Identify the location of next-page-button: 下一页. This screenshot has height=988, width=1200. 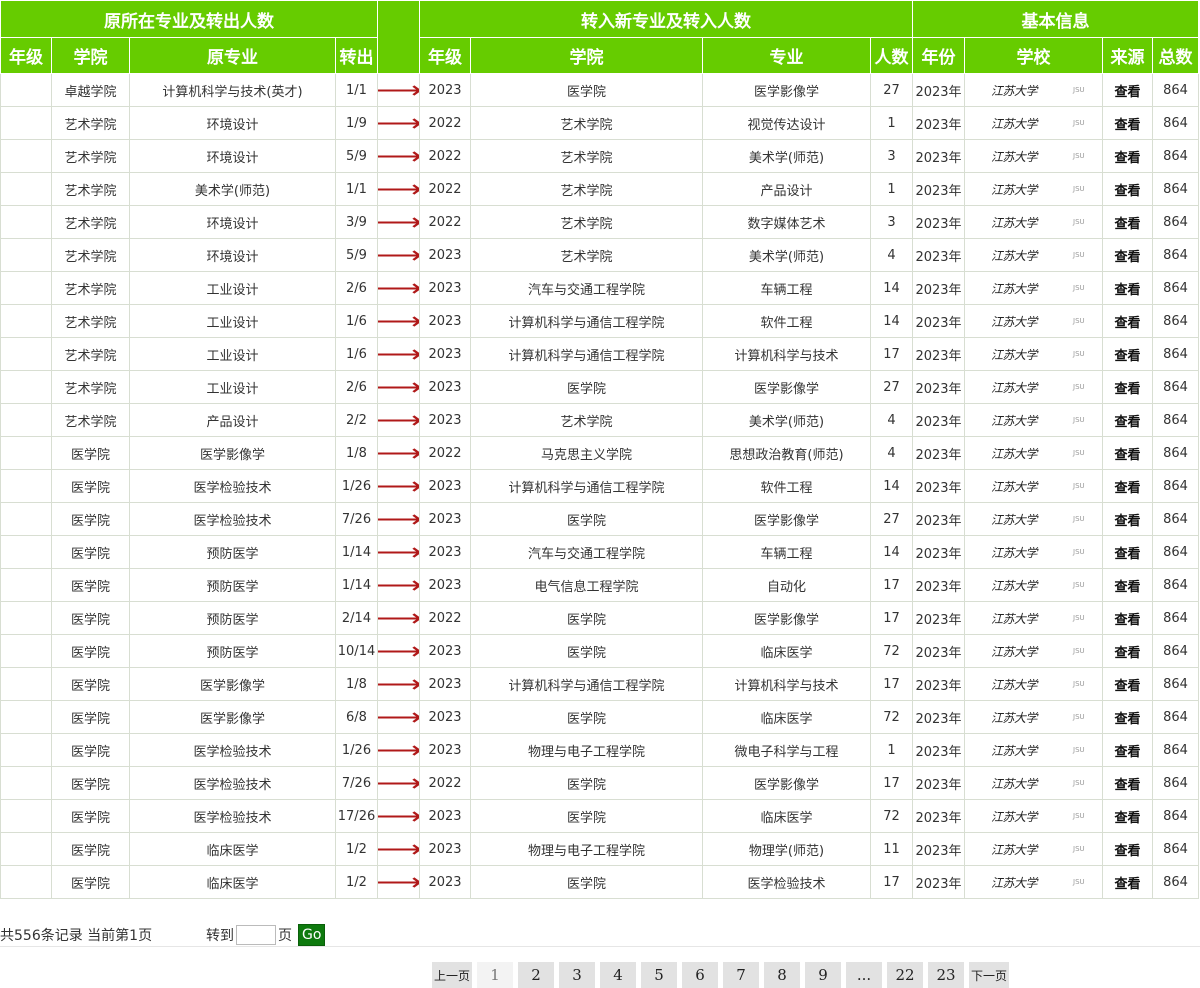
(989, 975).